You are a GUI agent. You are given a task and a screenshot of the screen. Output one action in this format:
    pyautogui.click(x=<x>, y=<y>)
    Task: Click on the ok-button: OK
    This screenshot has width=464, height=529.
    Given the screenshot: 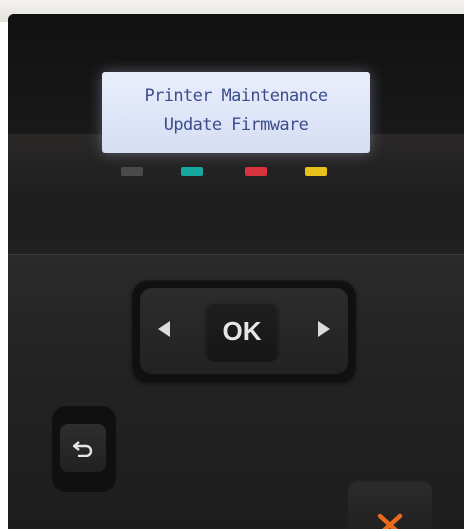 What is the action you would take?
    pyautogui.click(x=242, y=331)
    